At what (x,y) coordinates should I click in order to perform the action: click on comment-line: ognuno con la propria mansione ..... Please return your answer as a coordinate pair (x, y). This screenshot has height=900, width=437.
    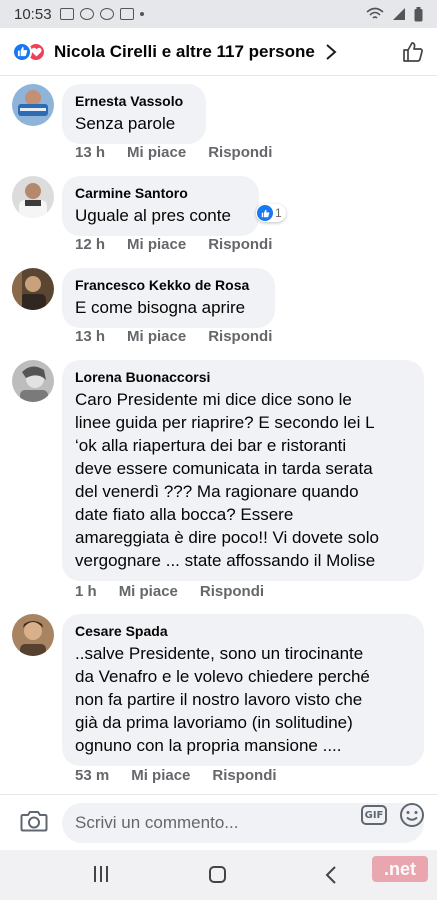
    Looking at the image, I should click on (208, 745).